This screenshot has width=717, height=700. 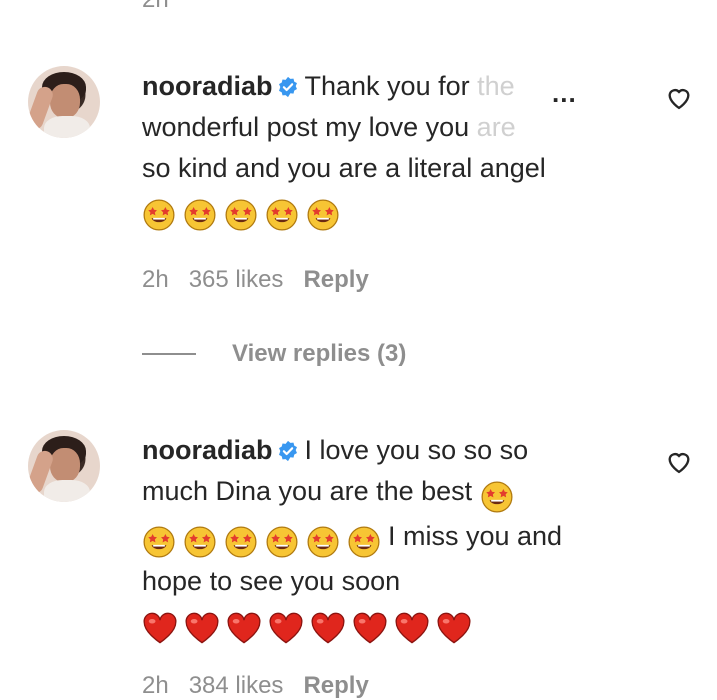 I want to click on comment-text-line: much Dina you are the best, so click(x=307, y=491).